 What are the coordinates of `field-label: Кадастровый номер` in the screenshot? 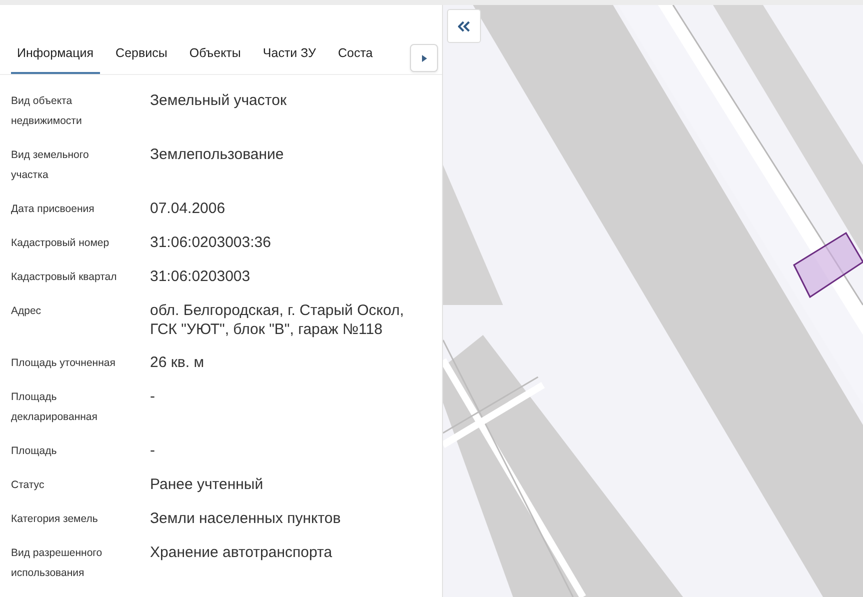 It's located at (60, 243).